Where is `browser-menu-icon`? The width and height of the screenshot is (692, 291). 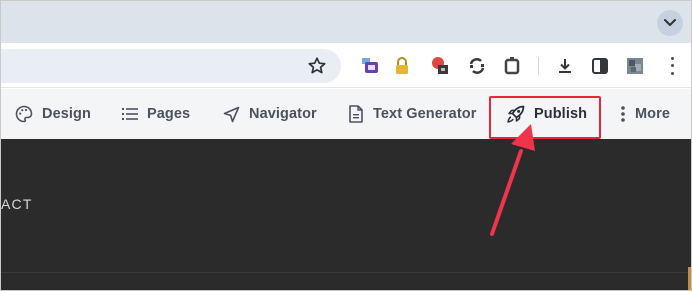 browser-menu-icon is located at coordinates (672, 66).